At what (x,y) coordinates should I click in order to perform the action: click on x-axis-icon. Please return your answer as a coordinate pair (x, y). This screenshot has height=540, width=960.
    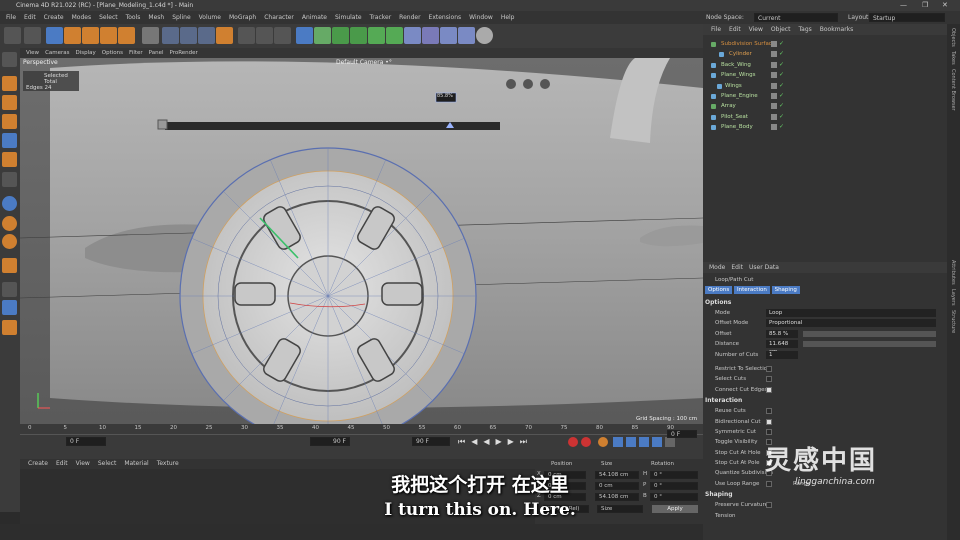
    Looking at the image, I should click on (170, 35).